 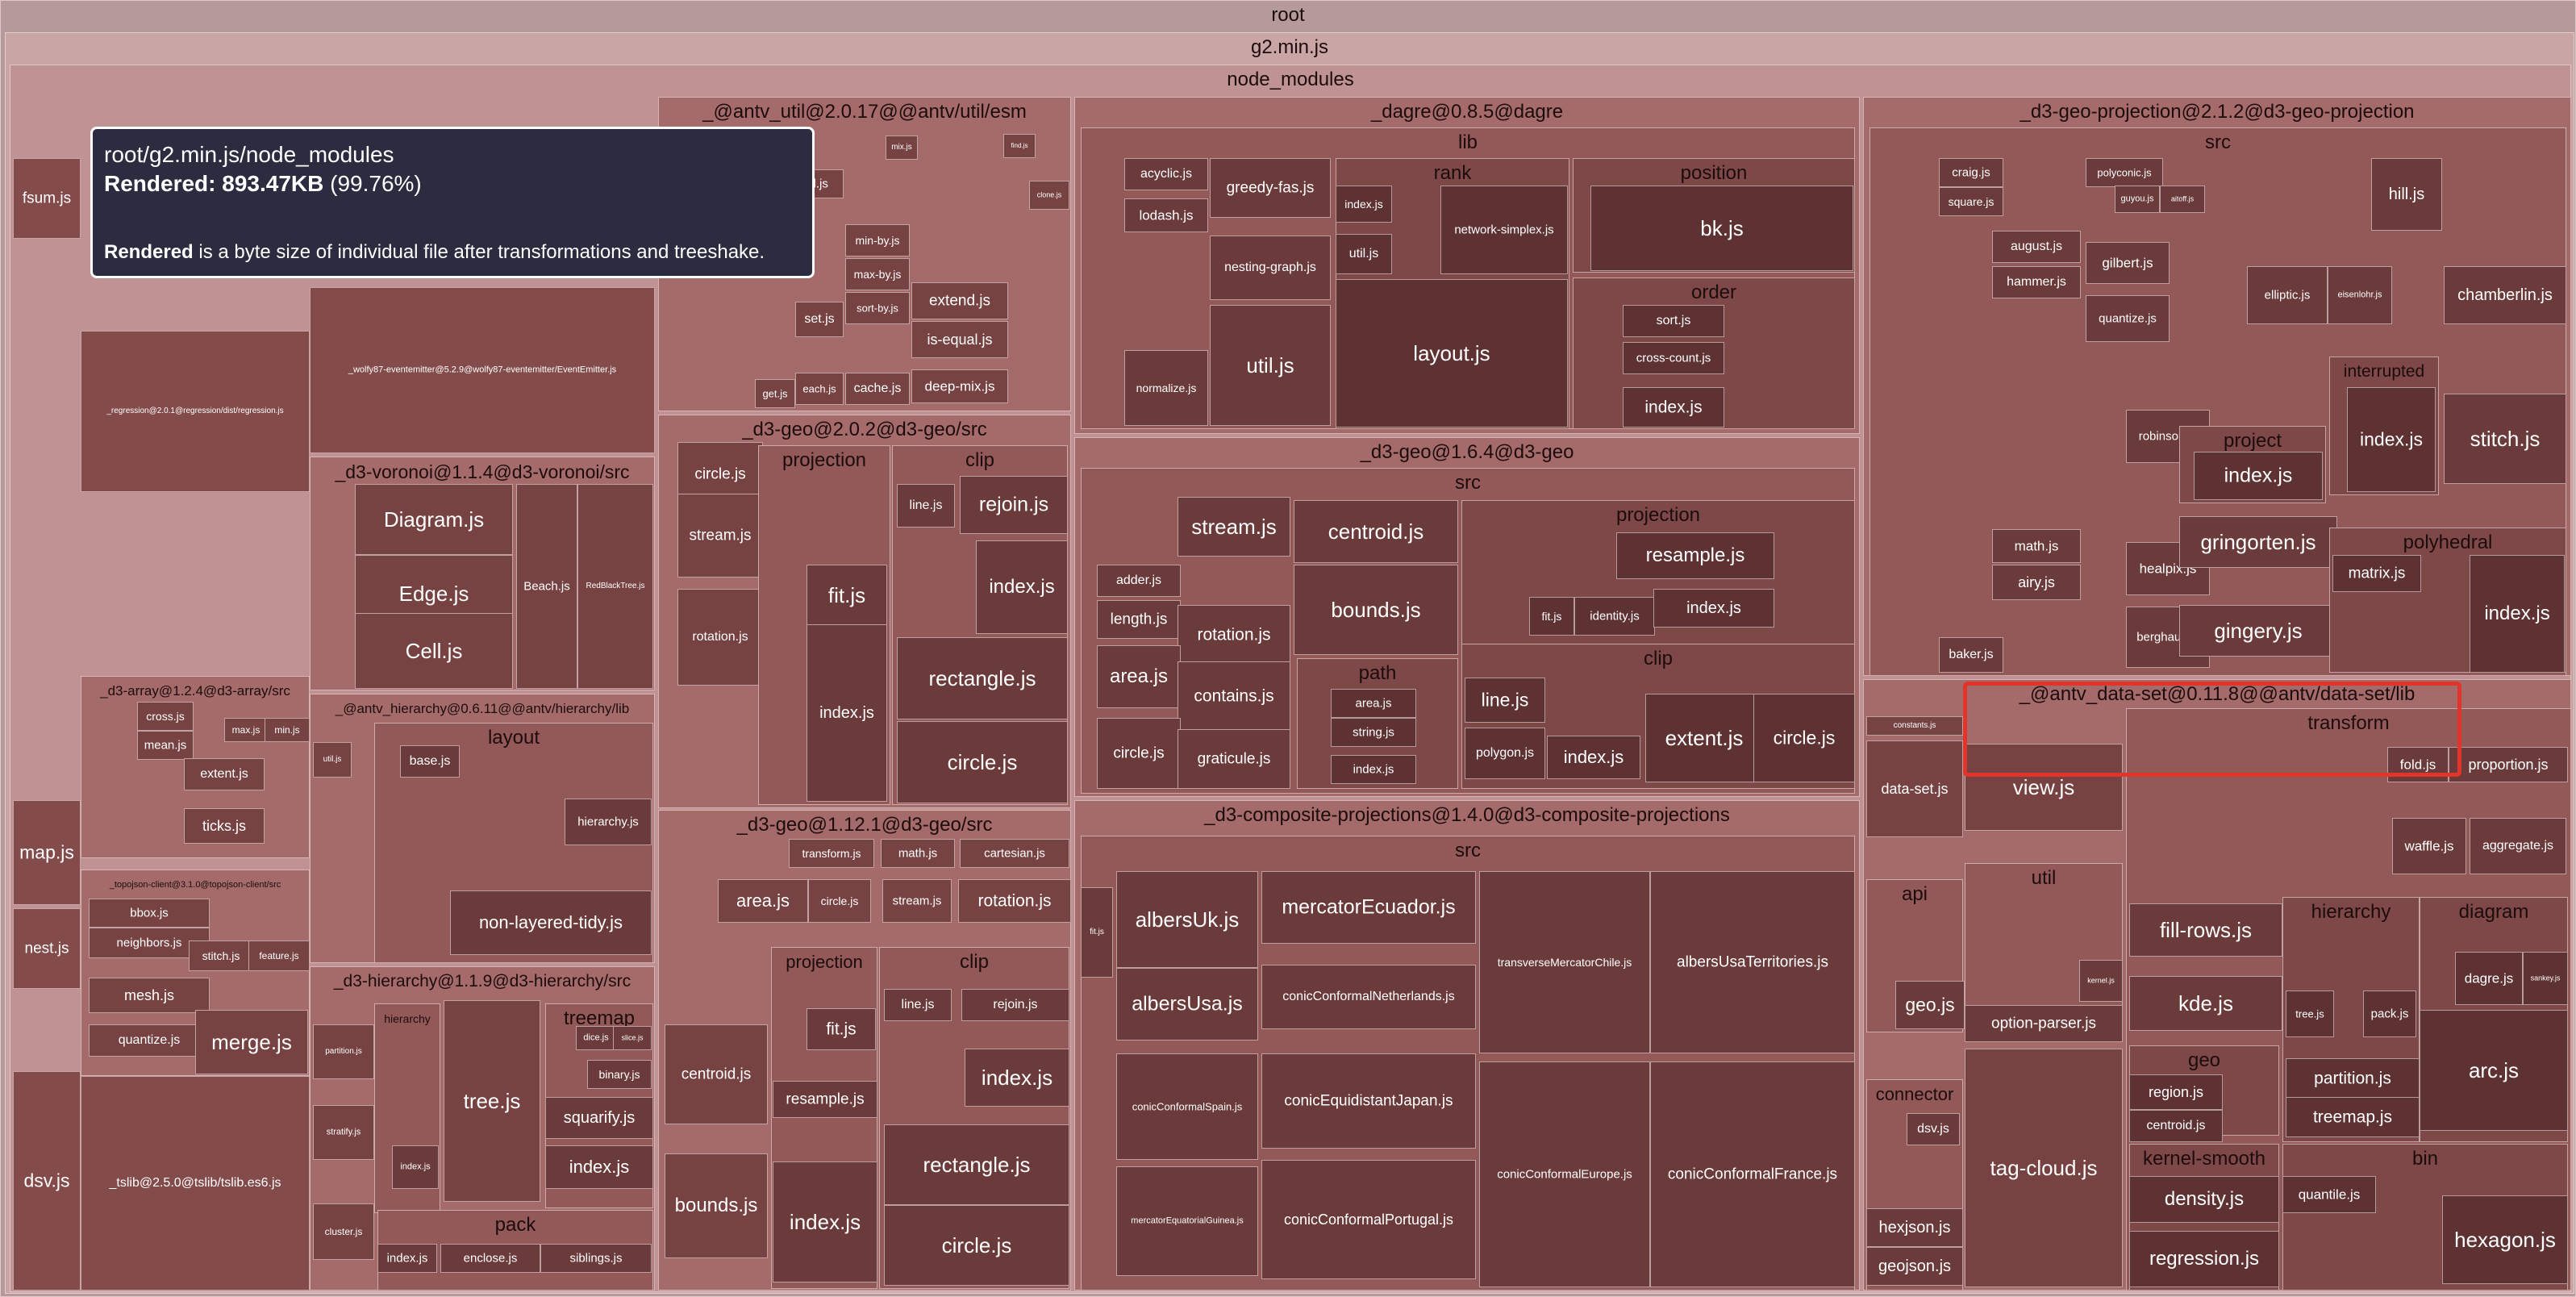 I want to click on treemap-file-kde-js: kde.js, so click(x=2205, y=1004).